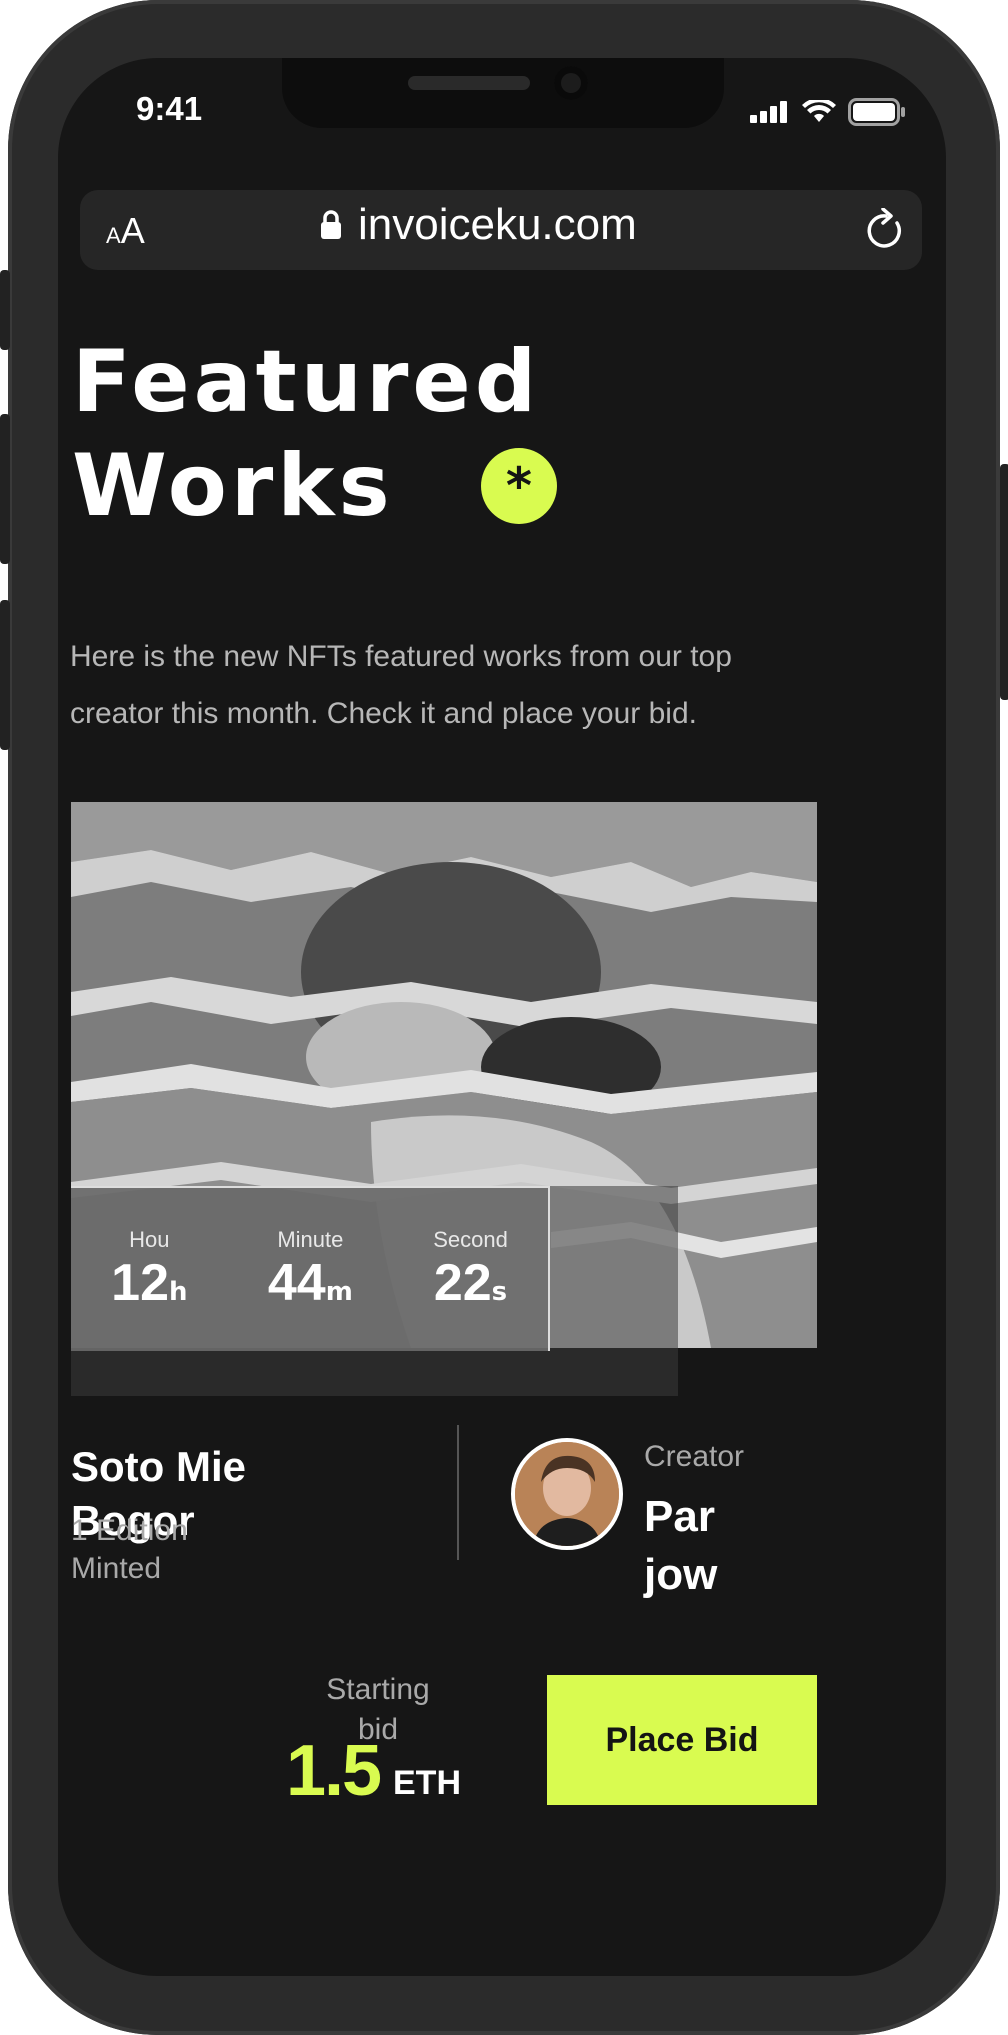 The height and width of the screenshot is (2035, 1008). Describe the element at coordinates (682, 1740) in the screenshot. I see `place-bid-button: Place Bid` at that location.